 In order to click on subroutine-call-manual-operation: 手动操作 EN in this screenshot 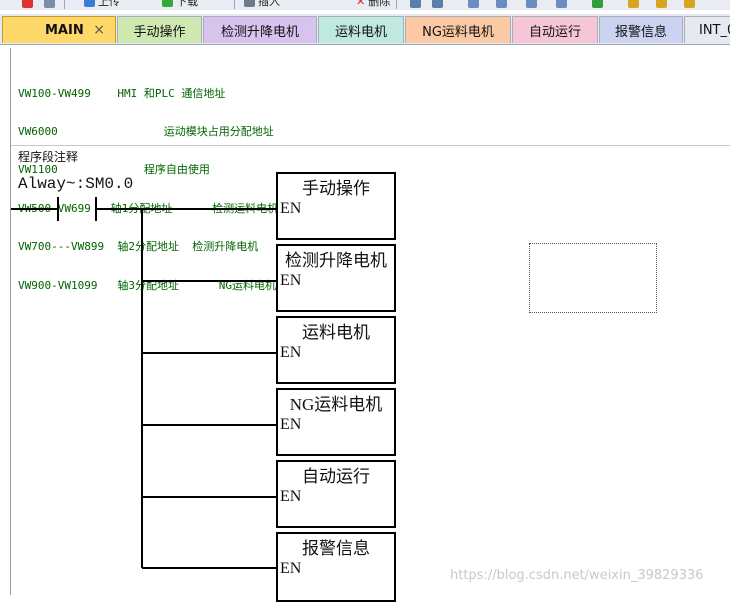, I will do `click(336, 206)`.